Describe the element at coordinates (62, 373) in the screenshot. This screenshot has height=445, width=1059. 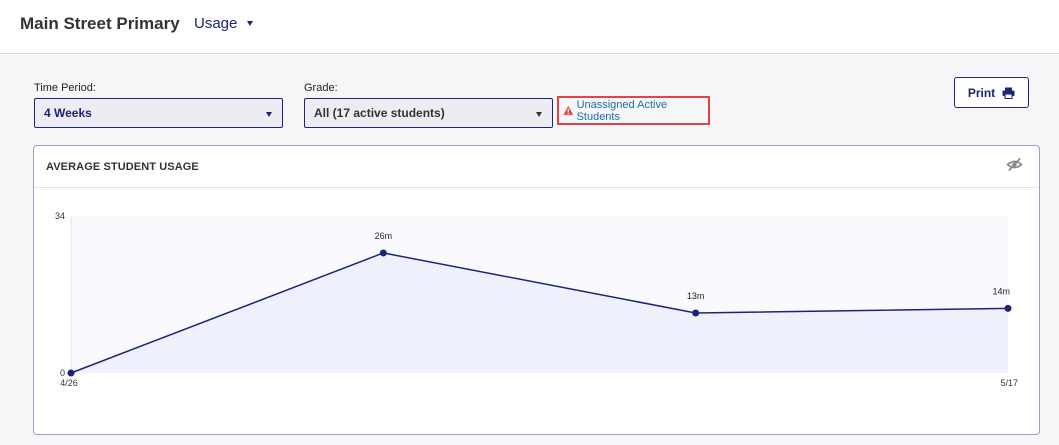
I see `y-tick-label: 0` at that location.